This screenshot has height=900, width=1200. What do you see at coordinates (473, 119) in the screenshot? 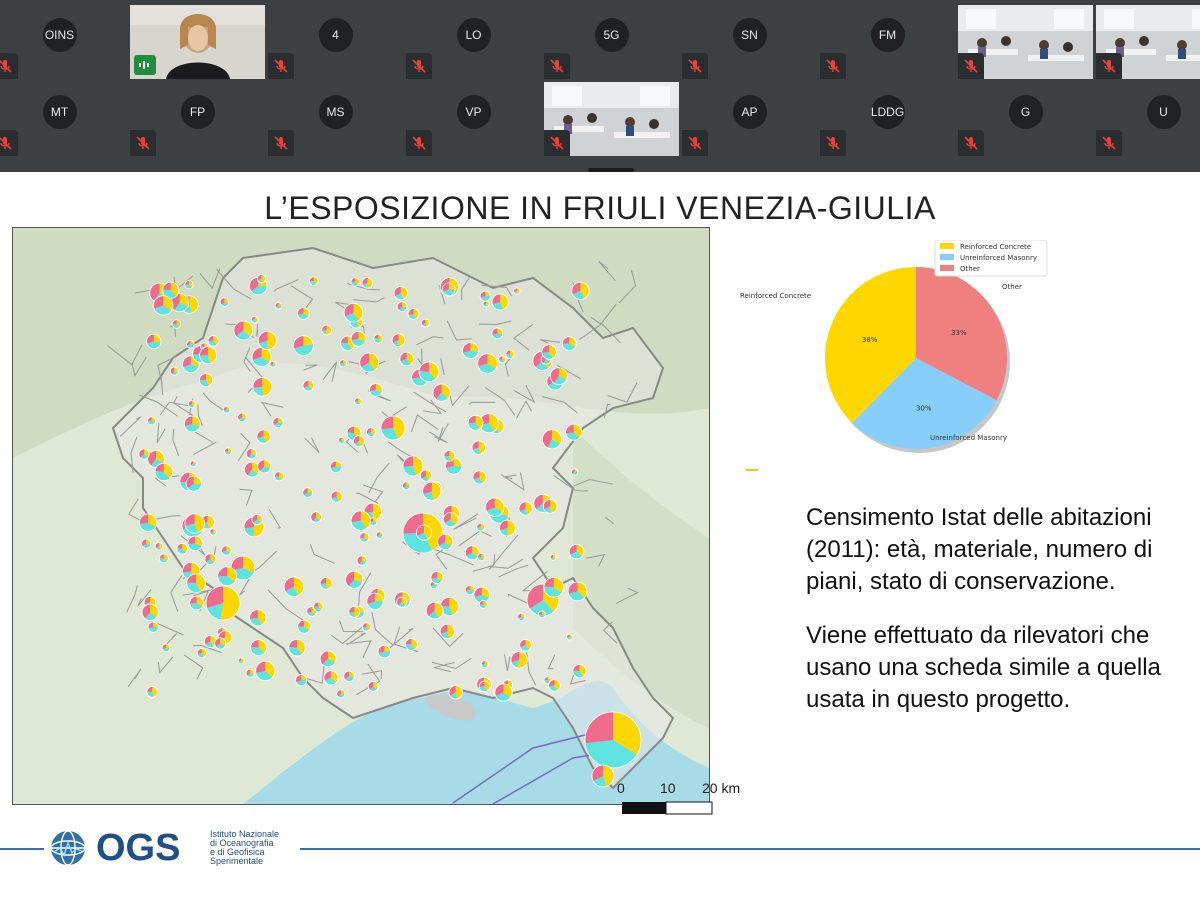
I see `participant-tile: VP` at bounding box center [473, 119].